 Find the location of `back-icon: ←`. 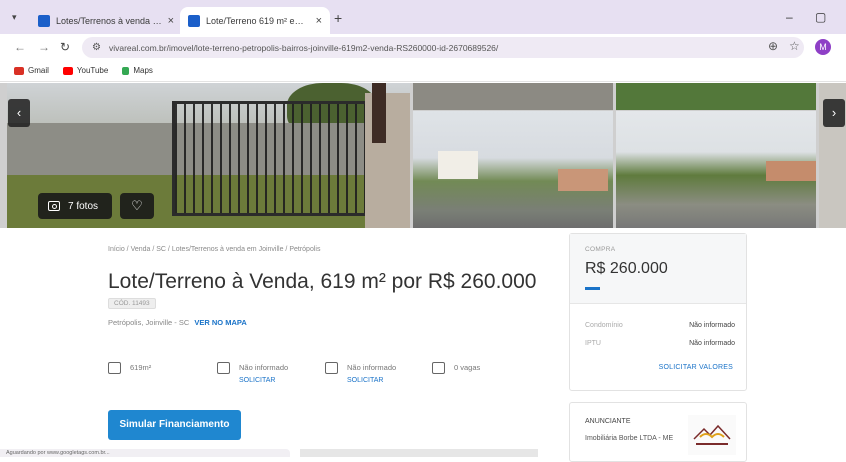

back-icon: ← is located at coordinates (20, 47).